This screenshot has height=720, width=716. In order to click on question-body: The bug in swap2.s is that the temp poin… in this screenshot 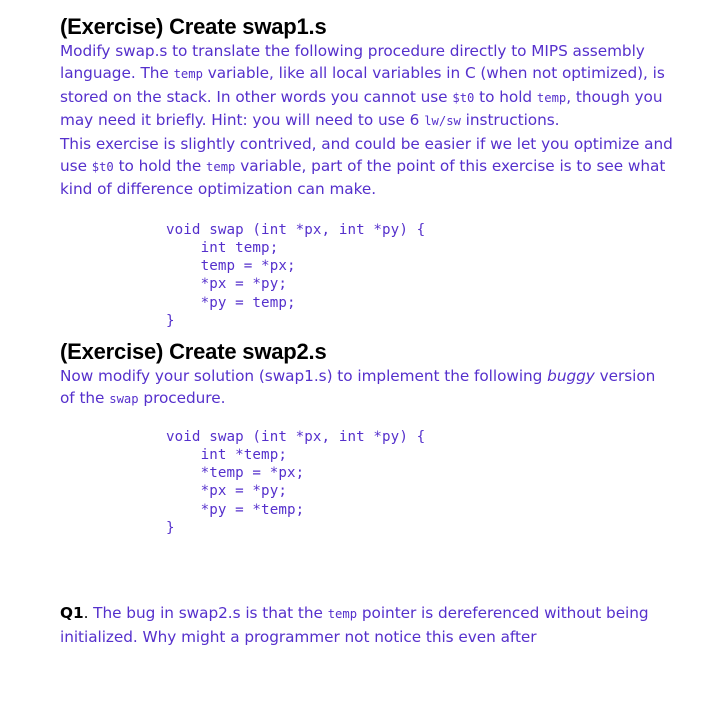, I will do `click(354, 624)`.